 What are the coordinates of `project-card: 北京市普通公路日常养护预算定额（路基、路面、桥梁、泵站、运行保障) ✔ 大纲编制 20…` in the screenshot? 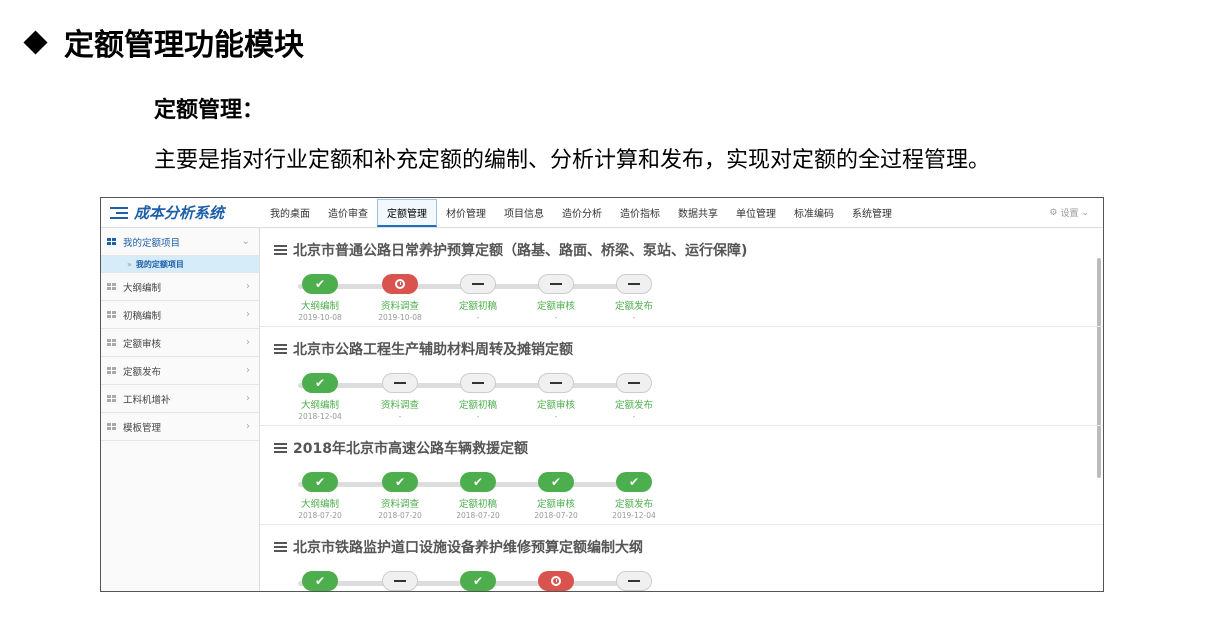 It's located at (681, 277).